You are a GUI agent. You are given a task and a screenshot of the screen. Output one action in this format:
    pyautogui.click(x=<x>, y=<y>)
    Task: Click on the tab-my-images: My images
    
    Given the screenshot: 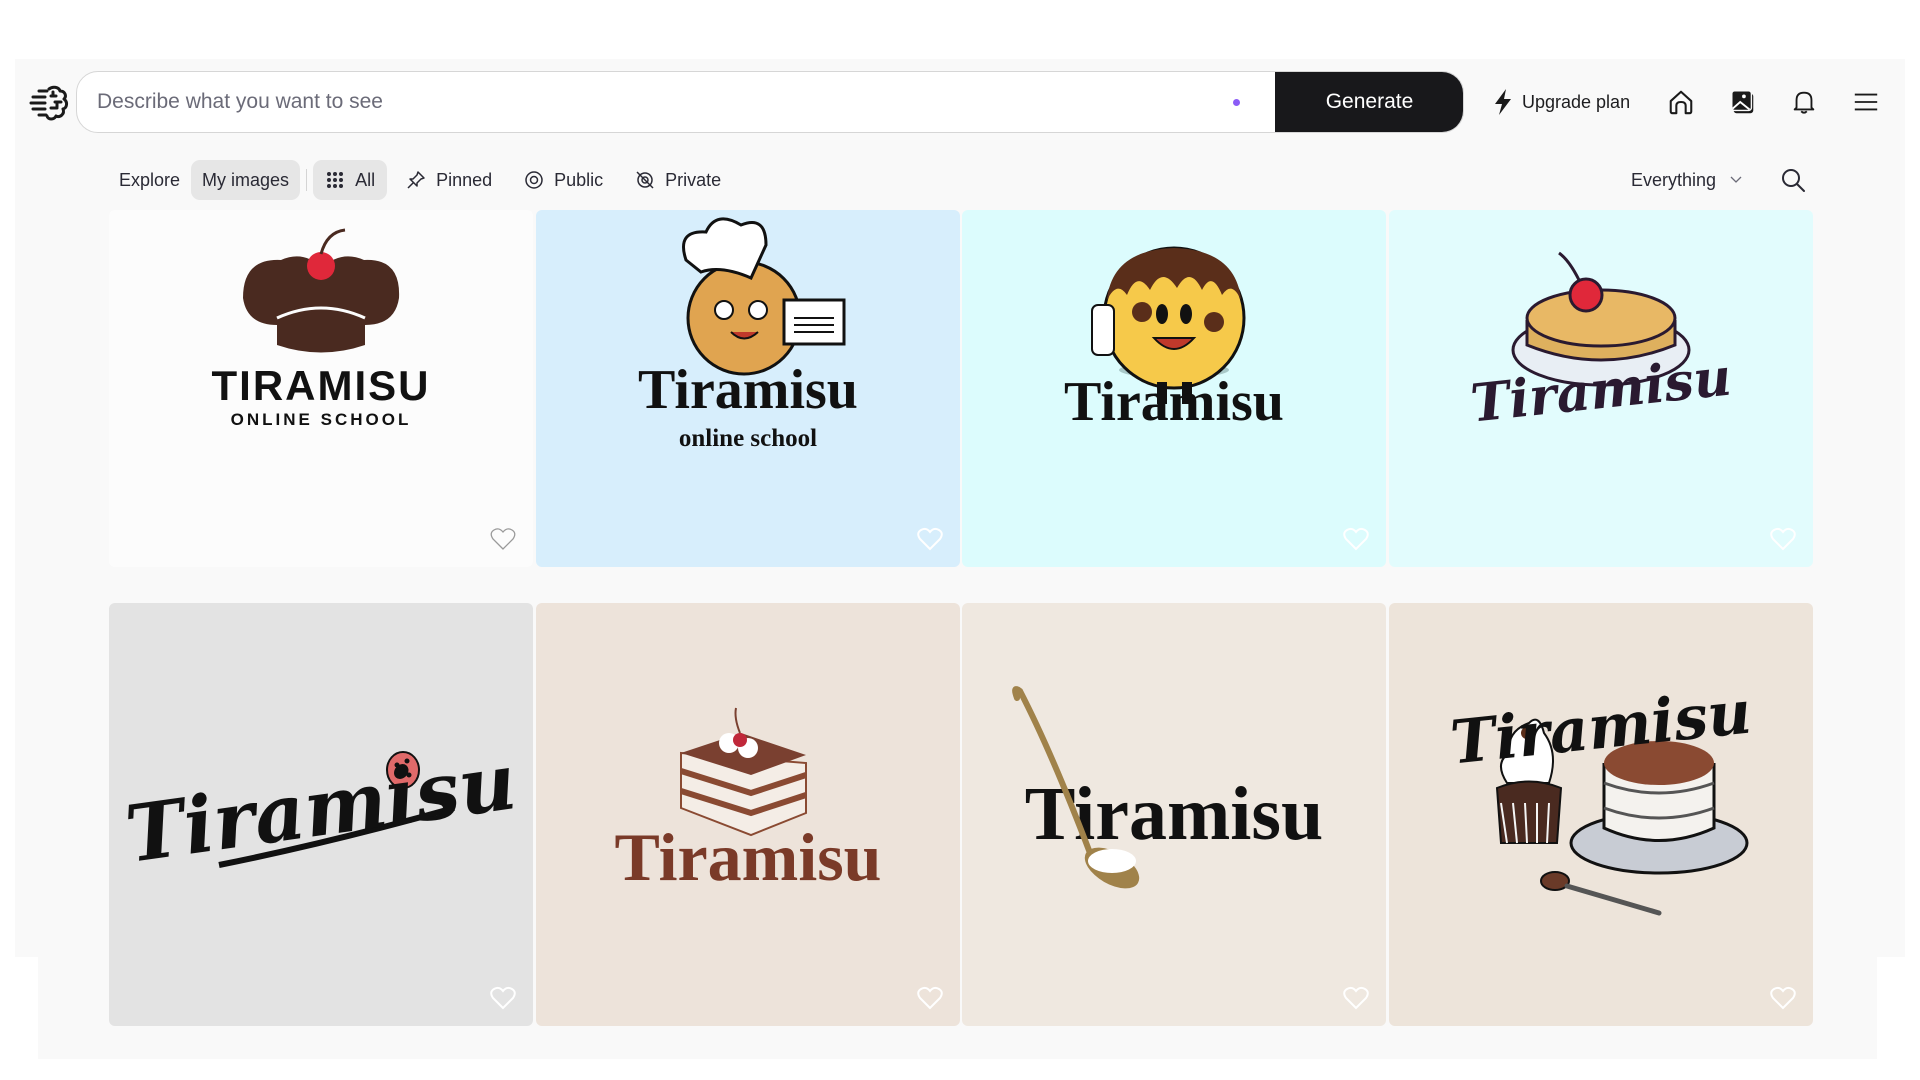 What is the action you would take?
    pyautogui.click(x=246, y=180)
    